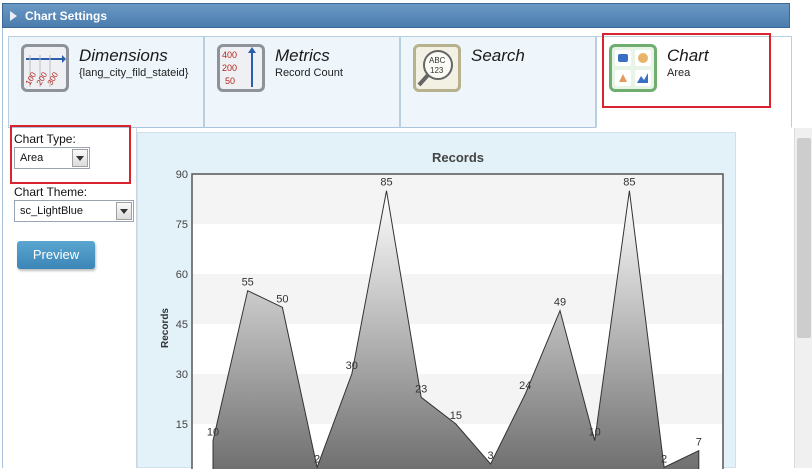 Image resolution: width=812 pixels, height=469 pixels. Describe the element at coordinates (248, 283) in the screenshot. I see `data-label: 55` at that location.